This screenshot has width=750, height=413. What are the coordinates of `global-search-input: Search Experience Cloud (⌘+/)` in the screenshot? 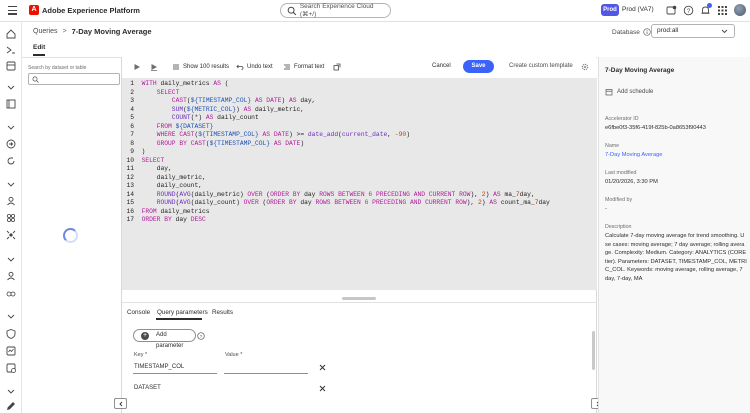 It's located at (335, 10).